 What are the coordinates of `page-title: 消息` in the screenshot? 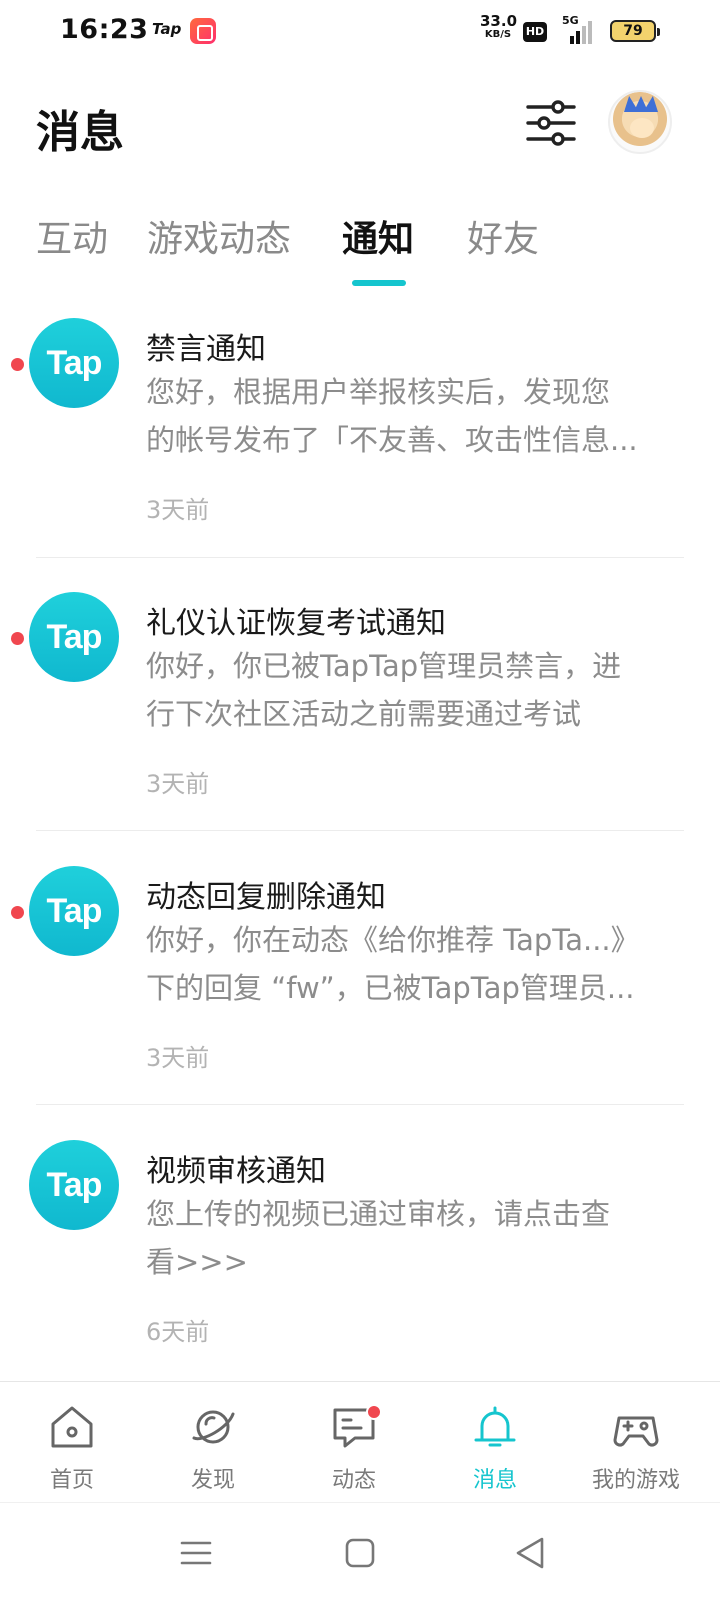 It's located at (80, 132).